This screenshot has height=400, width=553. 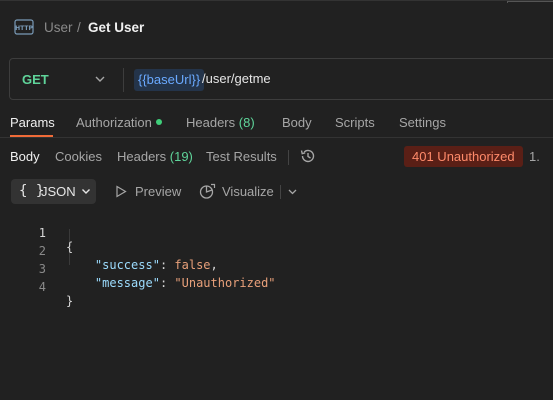 I want to click on visualize-icon, so click(x=207, y=191).